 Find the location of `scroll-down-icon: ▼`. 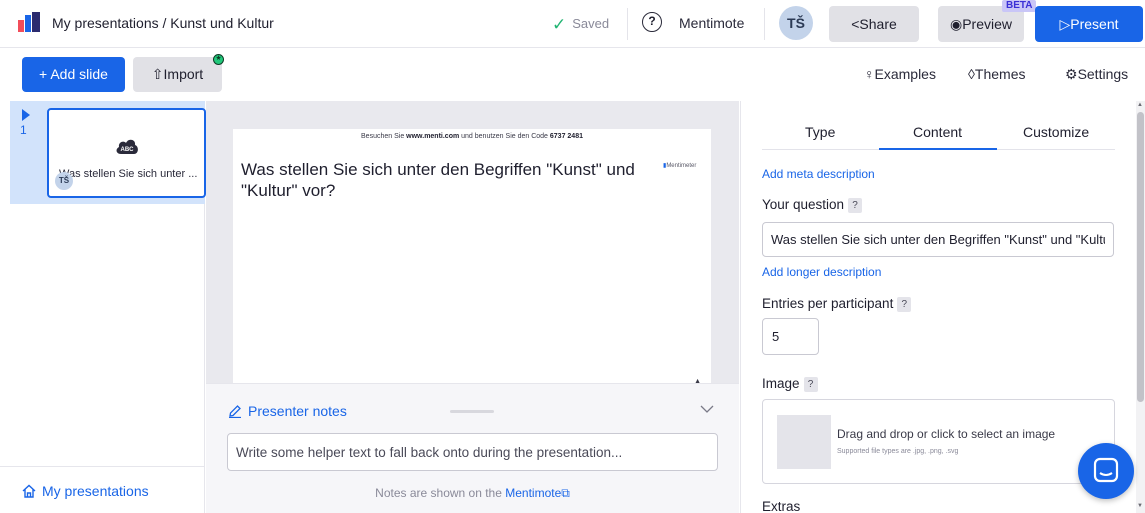

scroll-down-icon: ▼ is located at coordinates (1140, 506).